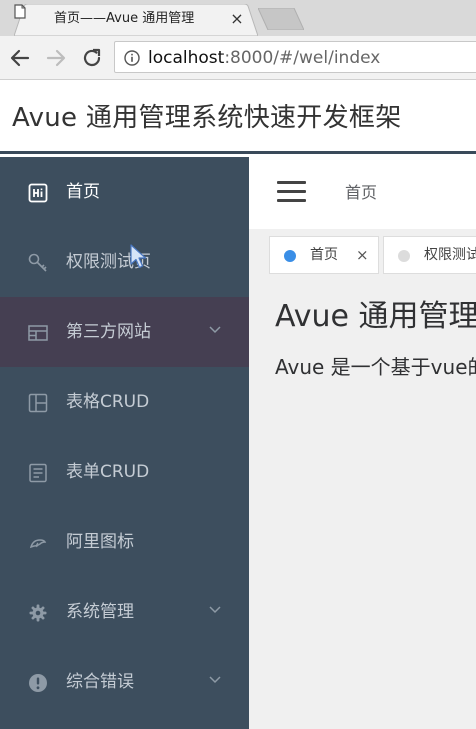 The height and width of the screenshot is (729, 476). I want to click on reload-icon, so click(92, 58).